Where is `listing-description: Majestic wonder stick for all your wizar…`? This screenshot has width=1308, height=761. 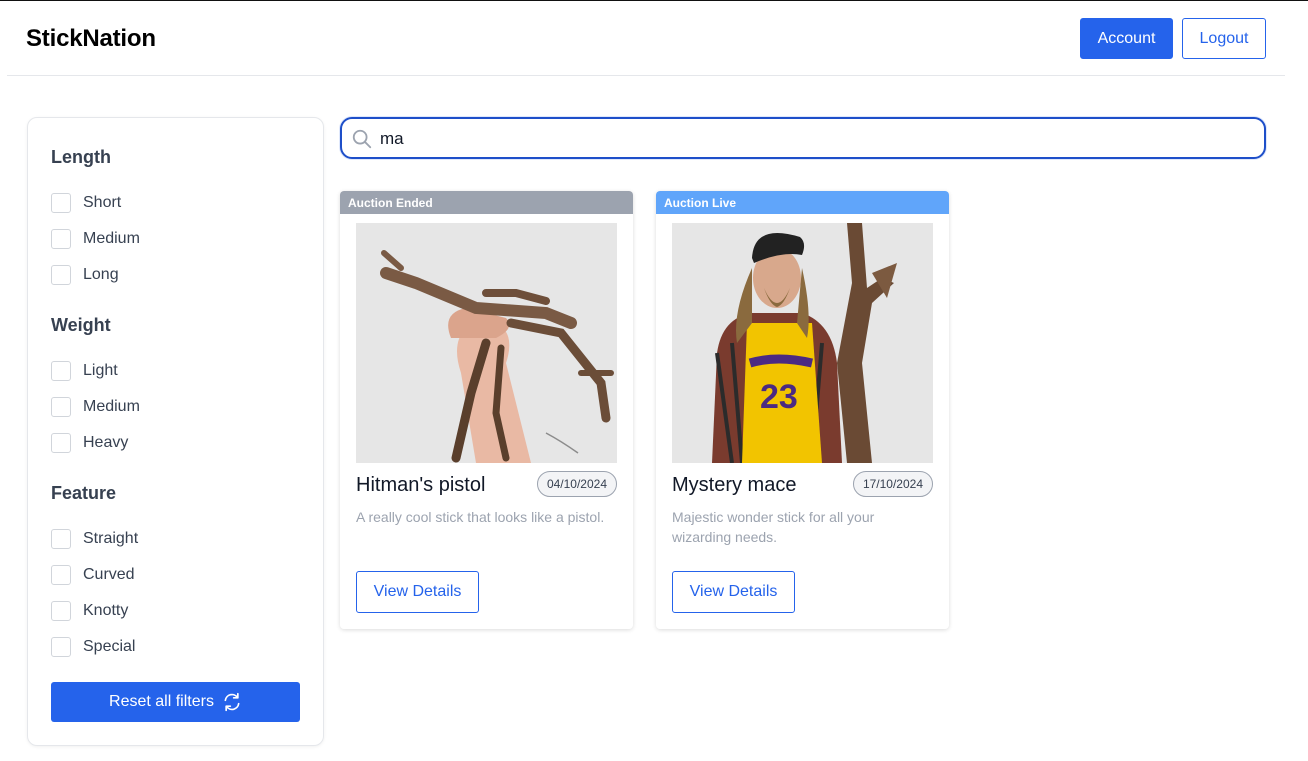
listing-description: Majestic wonder stick for all your wizar… is located at coordinates (773, 527).